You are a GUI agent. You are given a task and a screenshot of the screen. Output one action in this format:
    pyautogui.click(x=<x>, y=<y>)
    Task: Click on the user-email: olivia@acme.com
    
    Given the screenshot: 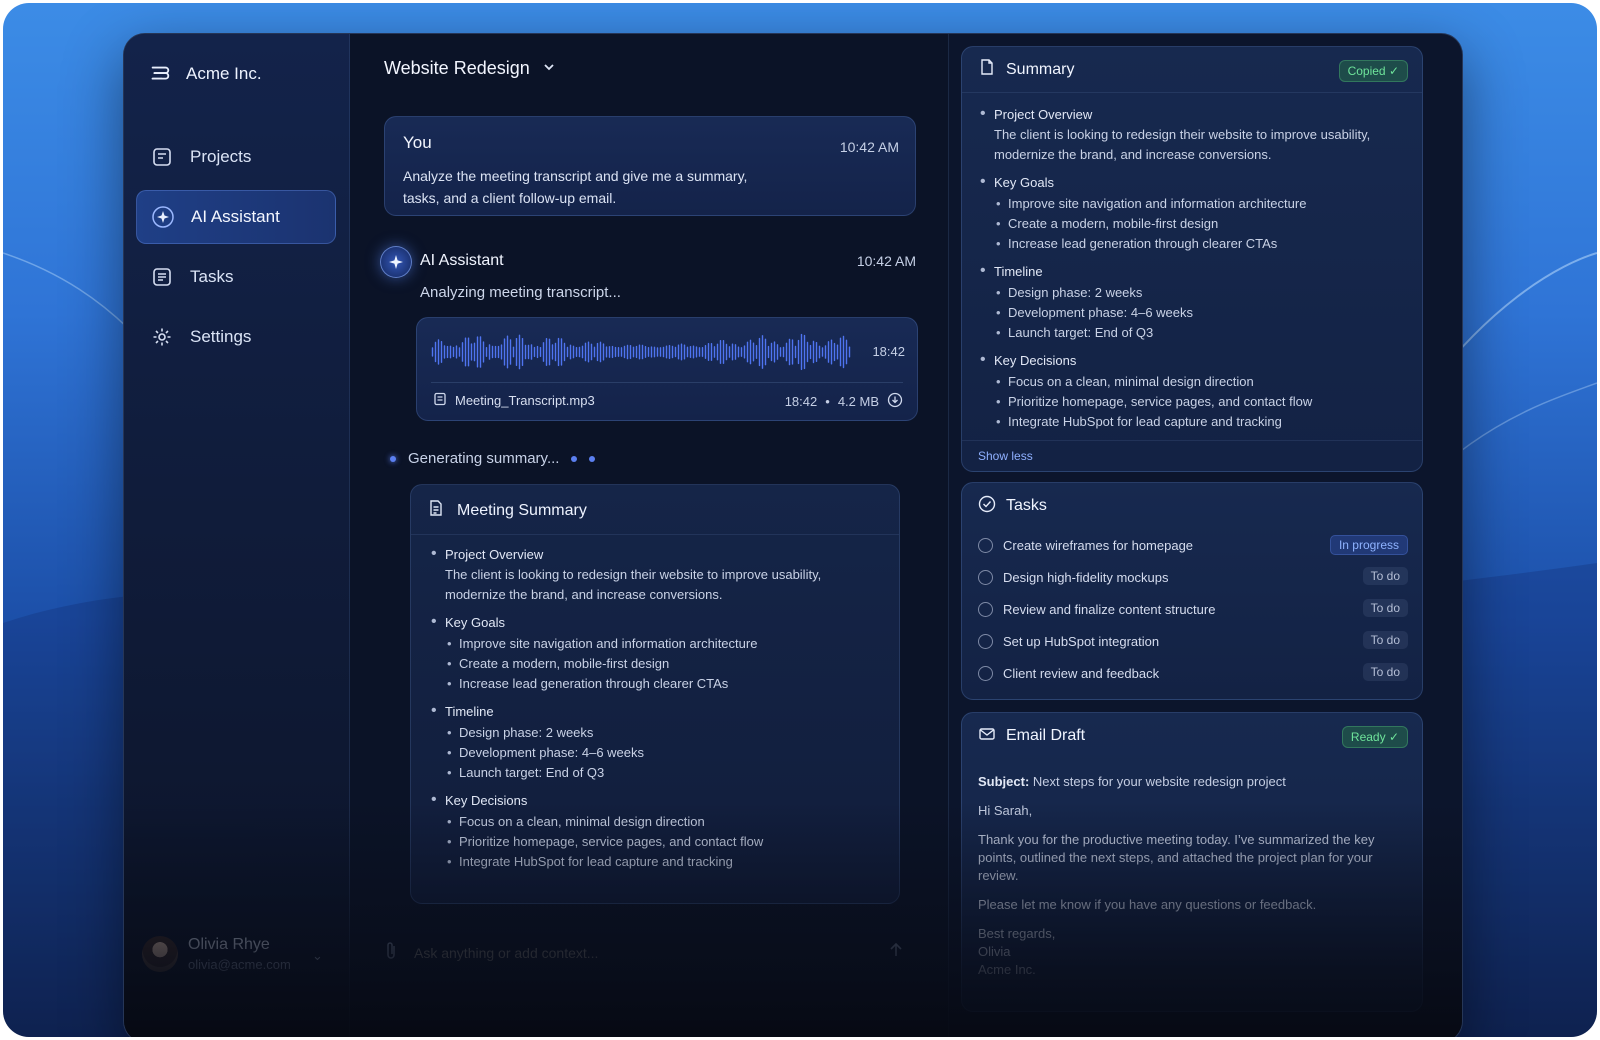 What is the action you would take?
    pyautogui.click(x=239, y=964)
    